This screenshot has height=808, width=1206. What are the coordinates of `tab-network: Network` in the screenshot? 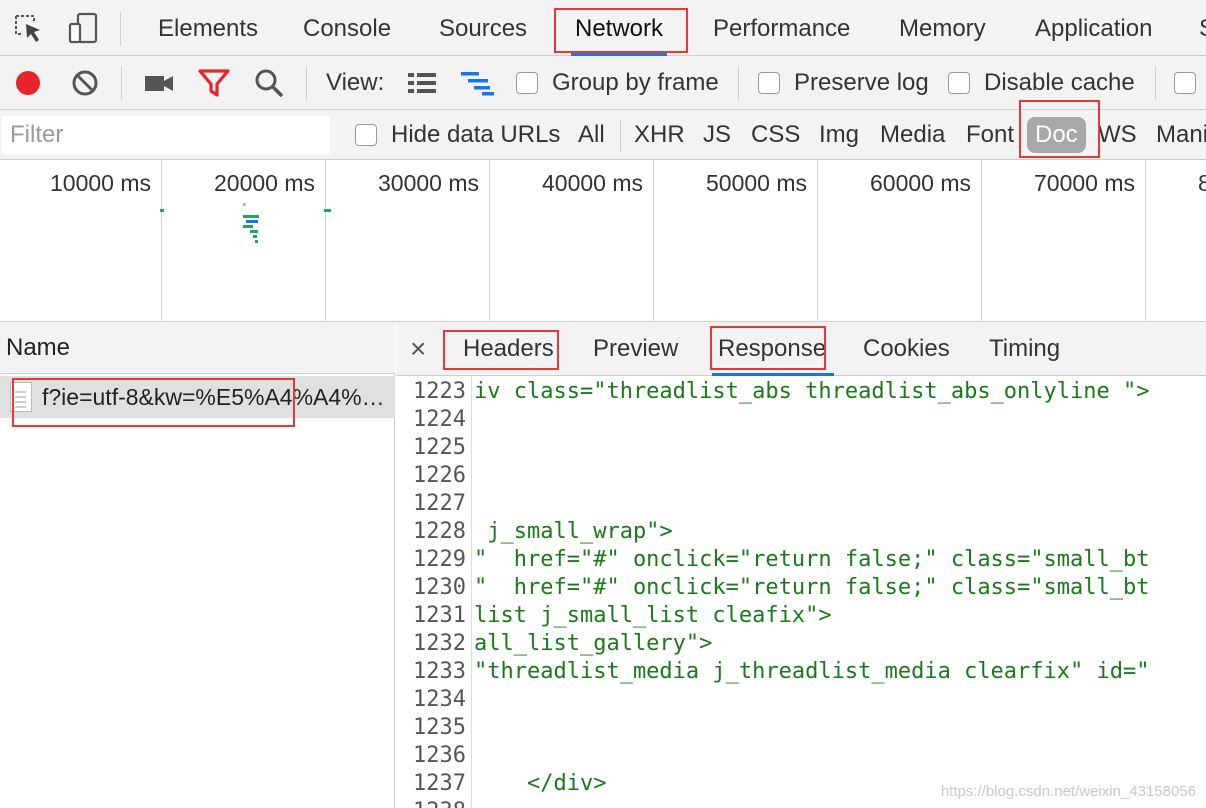 It's located at (619, 31).